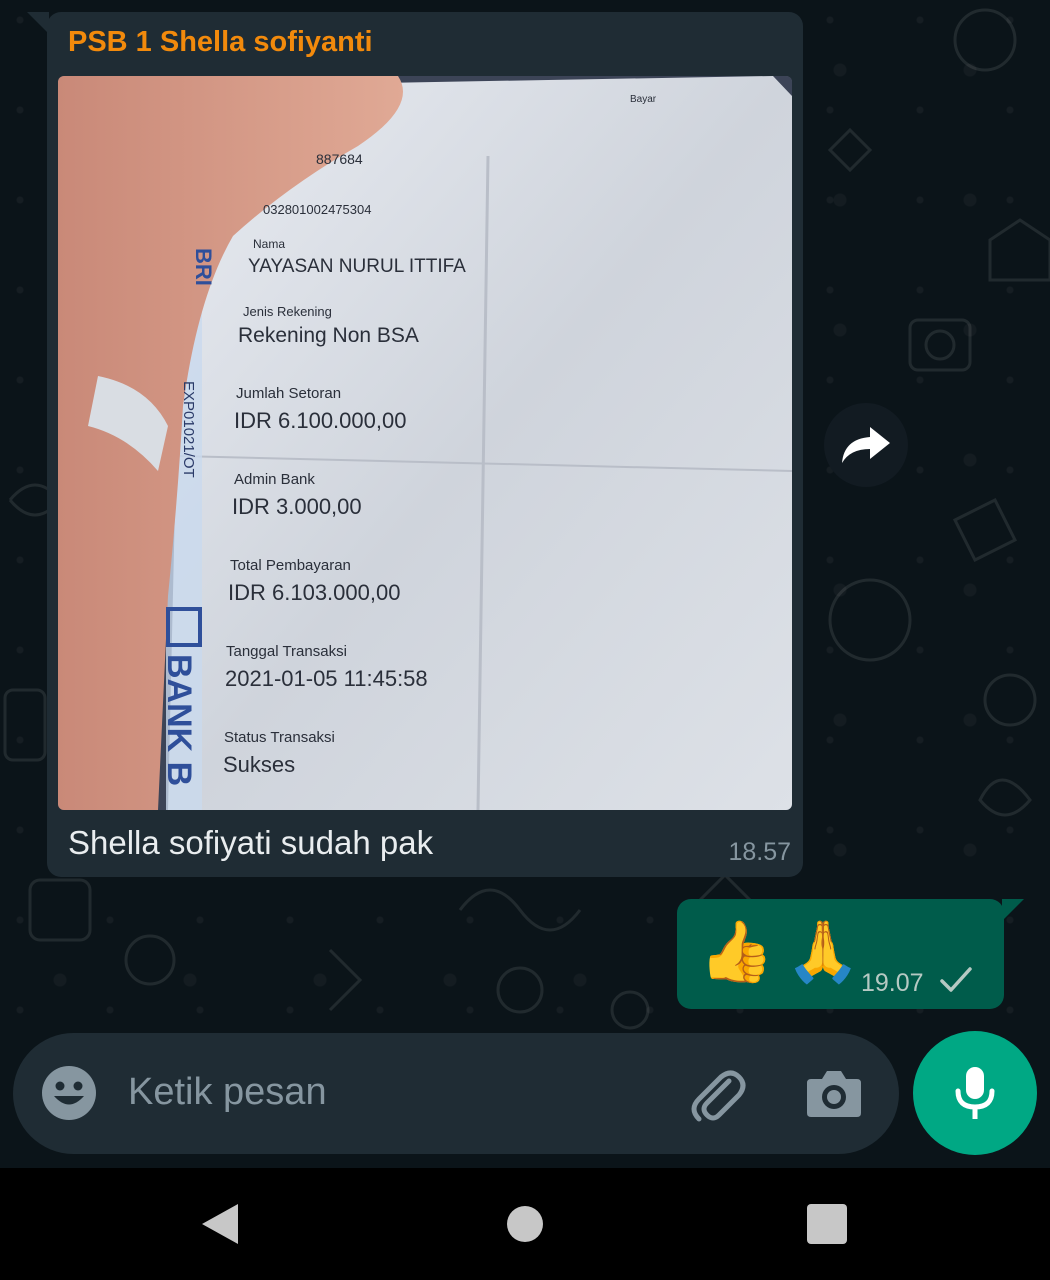  What do you see at coordinates (314, 592) in the screenshot?
I see `receipt-total-value: IDR 6.103.000,00` at bounding box center [314, 592].